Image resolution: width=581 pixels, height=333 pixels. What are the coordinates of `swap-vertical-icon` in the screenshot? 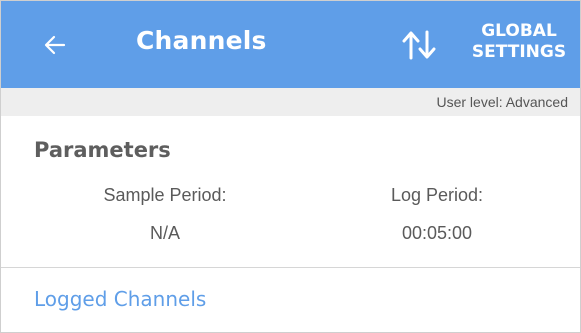 It's located at (419, 45).